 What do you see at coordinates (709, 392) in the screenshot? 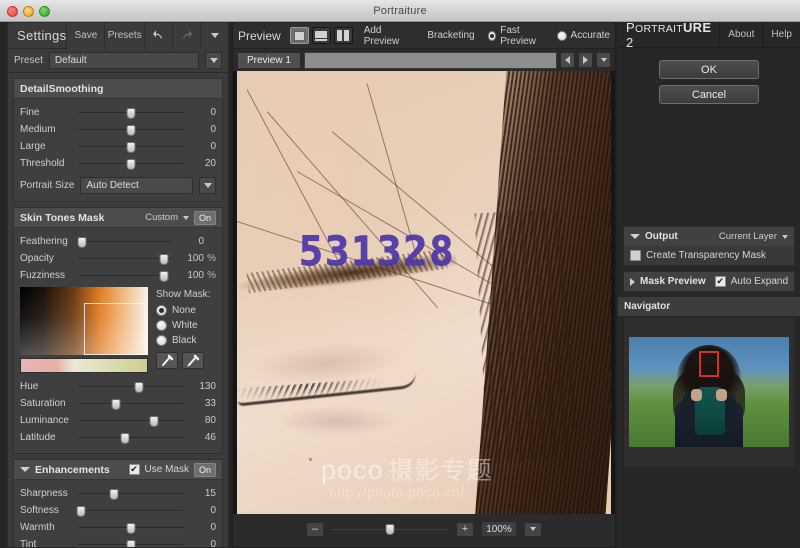
I see `navigator-thumbnail` at bounding box center [709, 392].